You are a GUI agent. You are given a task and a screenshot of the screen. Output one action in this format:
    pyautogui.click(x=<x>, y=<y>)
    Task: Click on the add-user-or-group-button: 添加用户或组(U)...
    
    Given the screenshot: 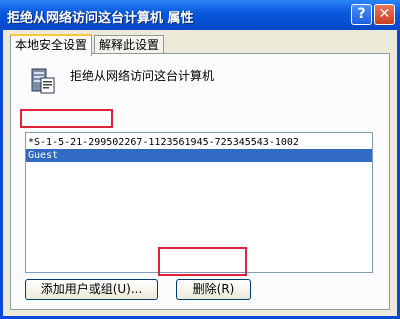 What is the action you would take?
    pyautogui.click(x=91, y=289)
    